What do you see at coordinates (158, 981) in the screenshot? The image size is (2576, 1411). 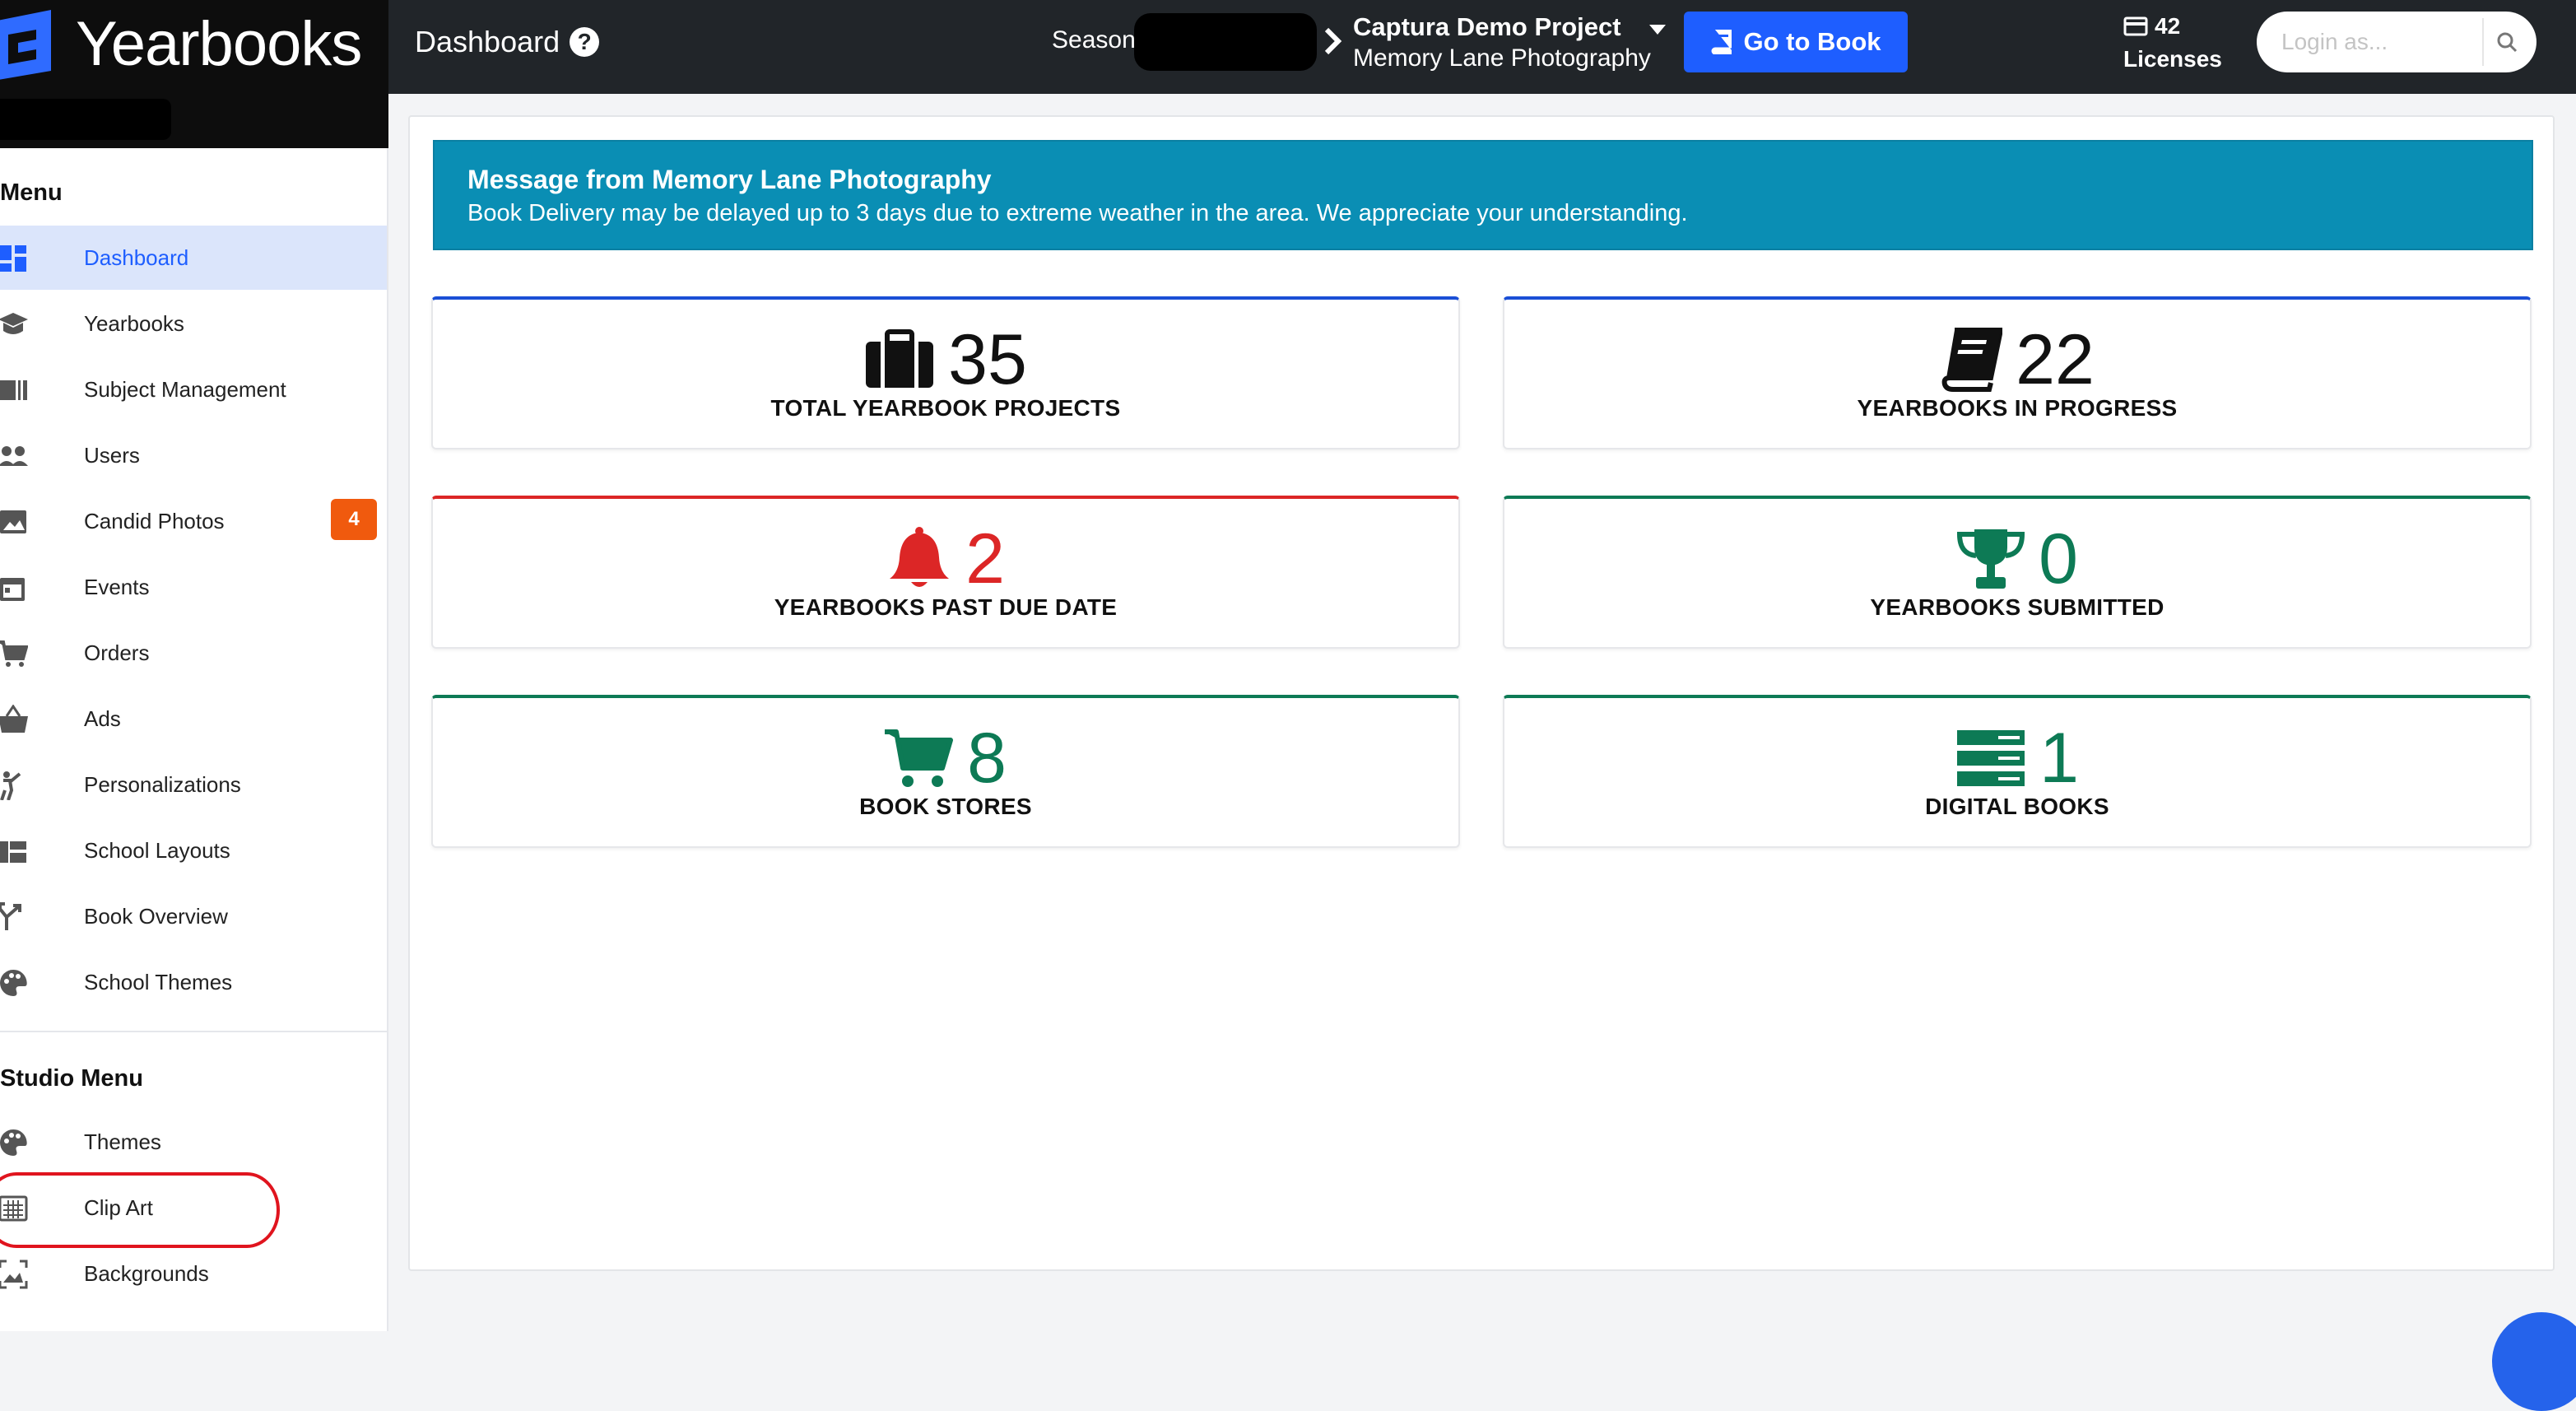 I see `sidebar-item-label: School Themes` at bounding box center [158, 981].